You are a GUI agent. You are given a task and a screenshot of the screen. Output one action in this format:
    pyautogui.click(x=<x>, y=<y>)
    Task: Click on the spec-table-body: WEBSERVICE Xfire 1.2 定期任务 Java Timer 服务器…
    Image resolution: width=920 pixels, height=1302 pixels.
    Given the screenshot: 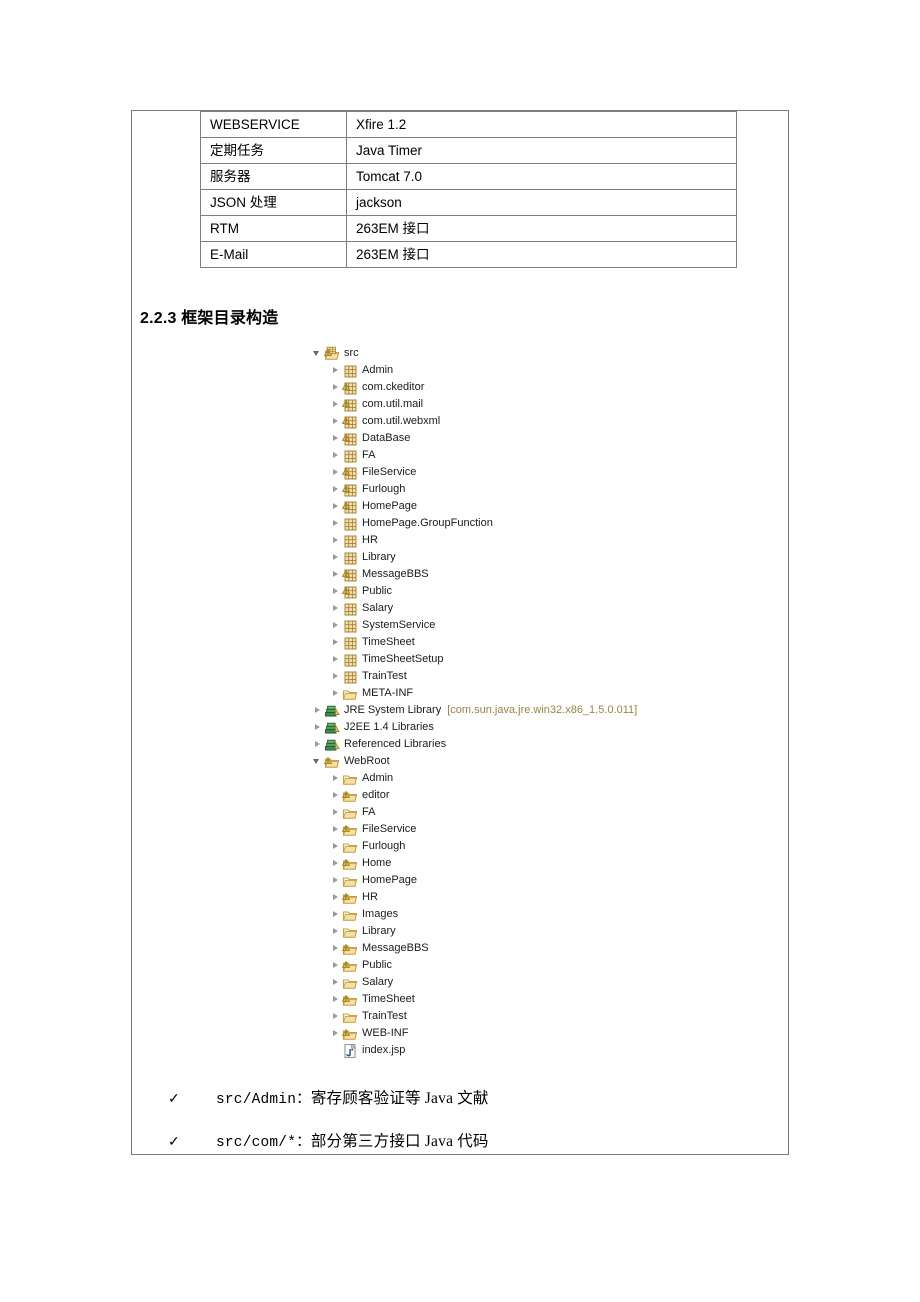 What is the action you would take?
    pyautogui.click(x=468, y=189)
    